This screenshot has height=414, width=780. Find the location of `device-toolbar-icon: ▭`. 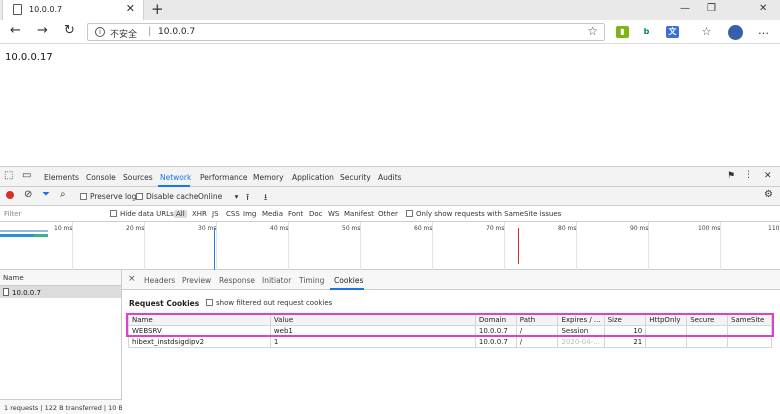

device-toolbar-icon: ▭ is located at coordinates (26, 175).